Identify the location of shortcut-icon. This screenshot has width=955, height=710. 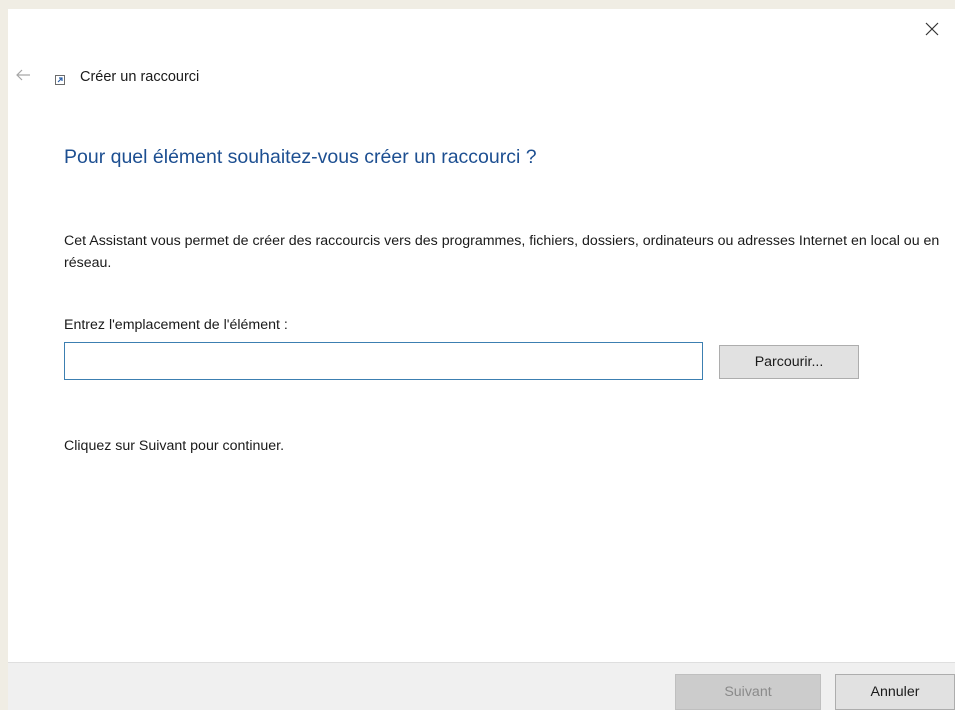
(60, 80).